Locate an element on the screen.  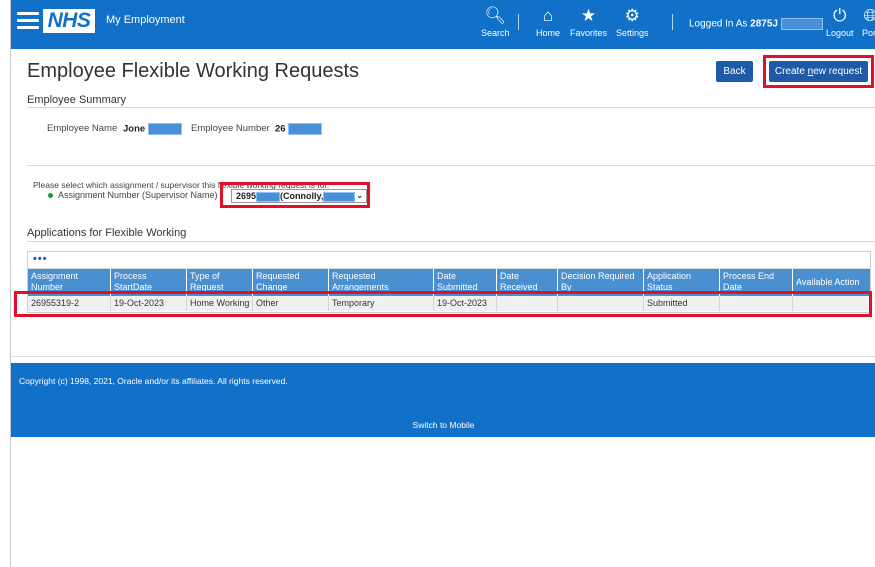
page-title: Employee Flexible Working Requests is located at coordinates (193, 71).